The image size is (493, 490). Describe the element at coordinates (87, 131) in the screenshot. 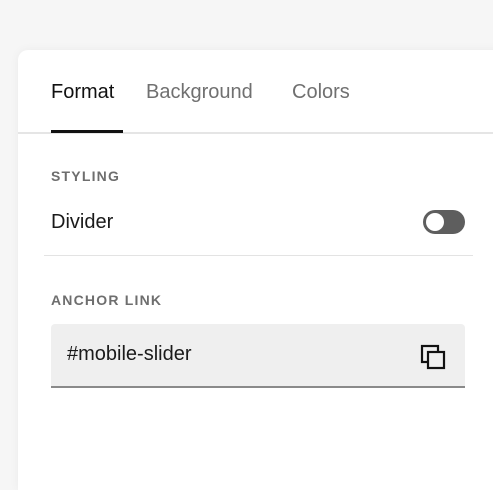

I see `active-tab-indicator` at that location.